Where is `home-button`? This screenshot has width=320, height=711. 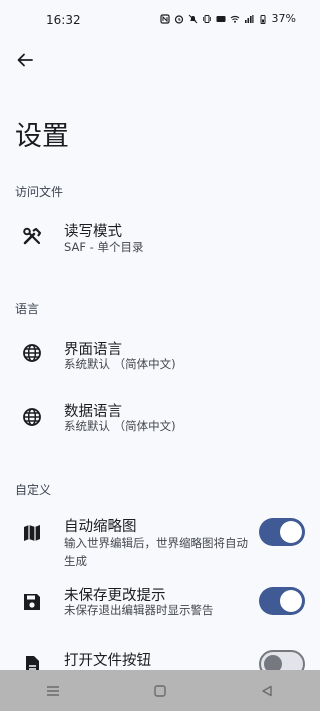
home-button is located at coordinates (160, 690).